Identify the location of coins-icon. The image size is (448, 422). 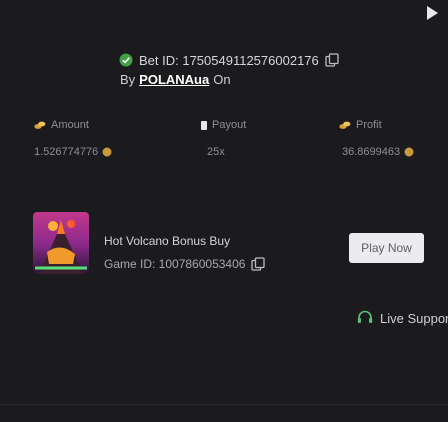
(40, 125).